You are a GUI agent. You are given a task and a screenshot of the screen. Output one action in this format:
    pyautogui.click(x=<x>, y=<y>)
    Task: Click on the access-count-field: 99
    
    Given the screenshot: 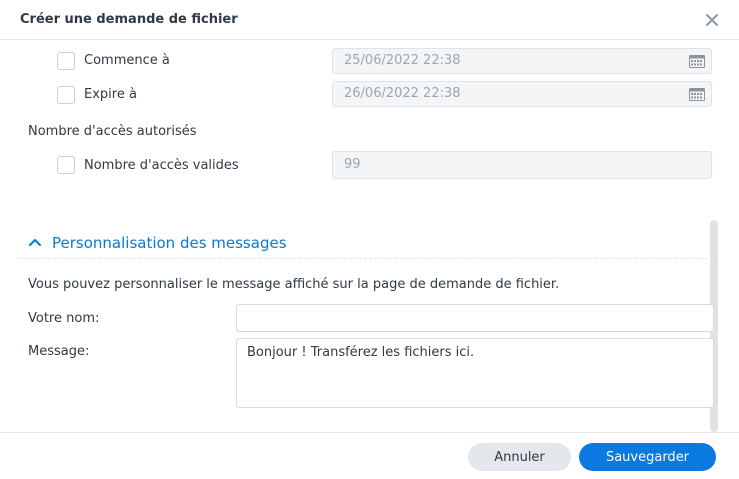 What is the action you would take?
    pyautogui.click(x=522, y=165)
    